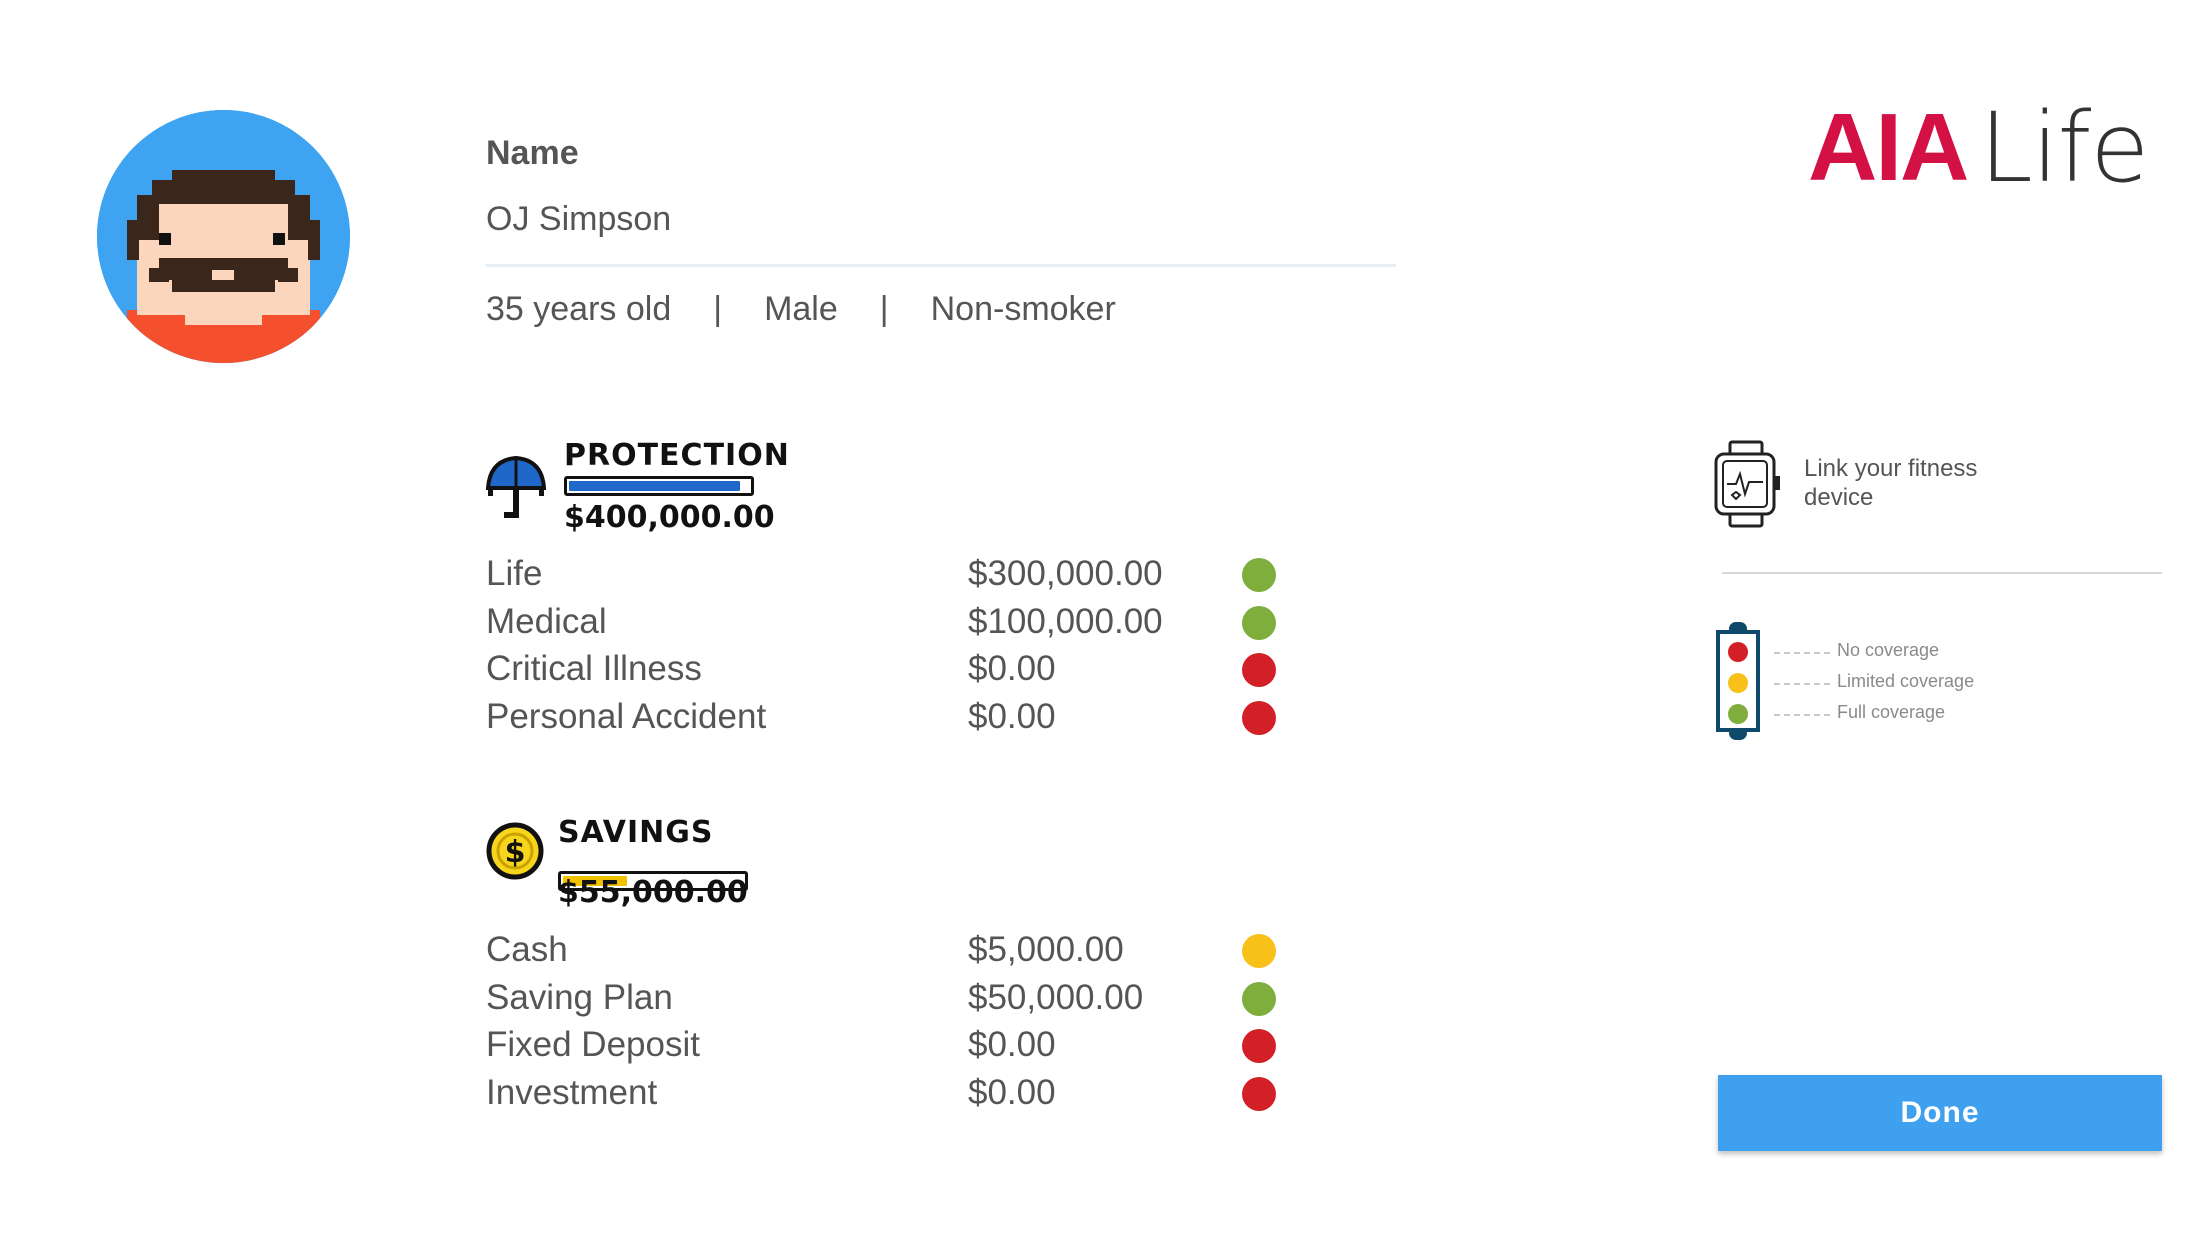  What do you see at coordinates (886, 1001) in the screenshot?
I see `coverage-row: Saving Plan $50,000.00` at bounding box center [886, 1001].